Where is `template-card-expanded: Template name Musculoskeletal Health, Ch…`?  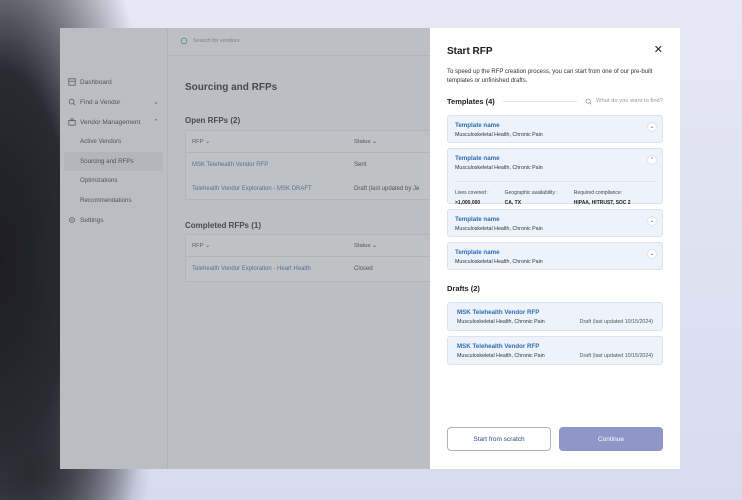
template-card-expanded: Template name Musculoskeletal Health, Ch… is located at coordinates (555, 177).